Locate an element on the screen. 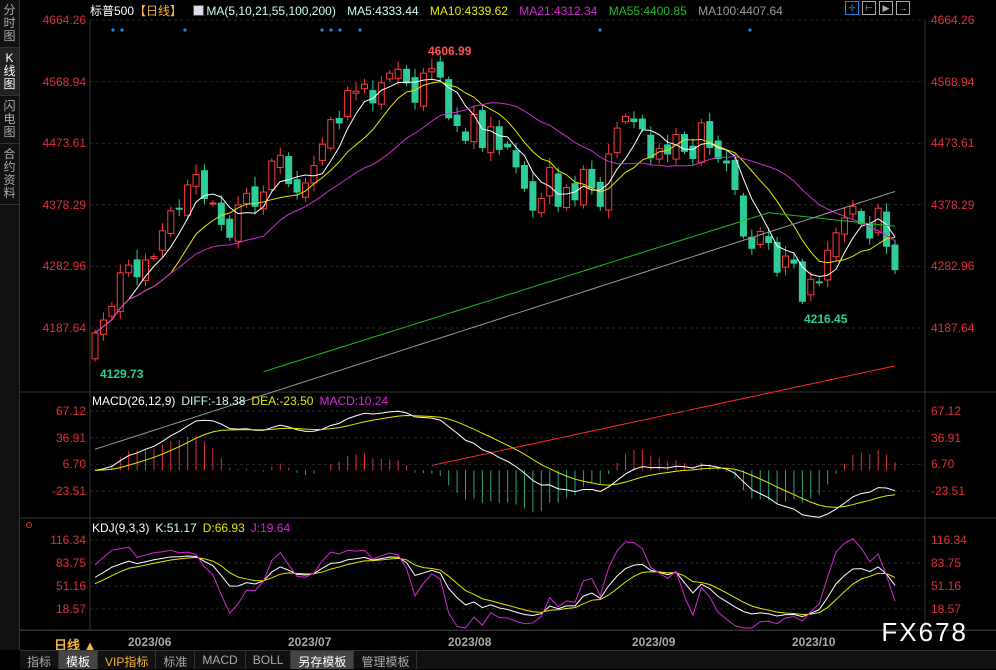 The image size is (996, 670). axis-label: 4664.26 is located at coordinates (64, 20).